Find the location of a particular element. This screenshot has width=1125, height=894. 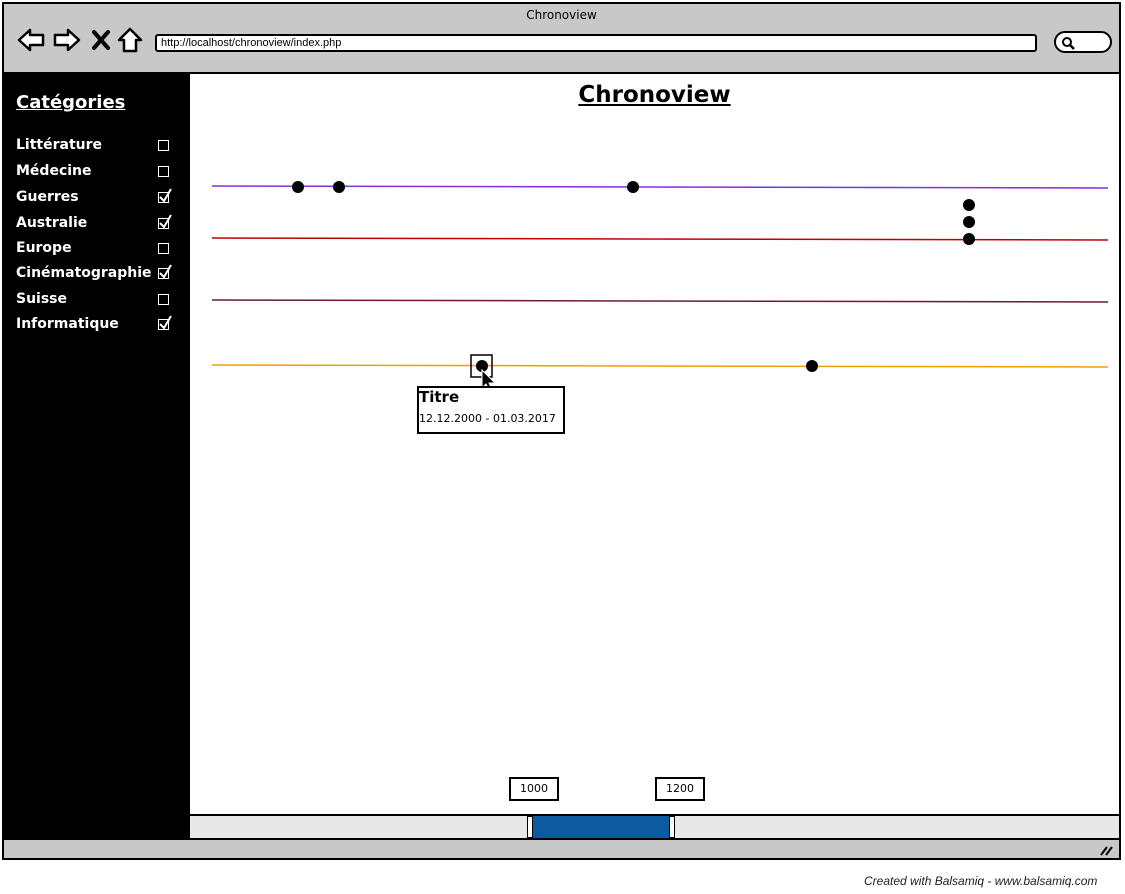

time-range-scrollbar is located at coordinates (654, 826).